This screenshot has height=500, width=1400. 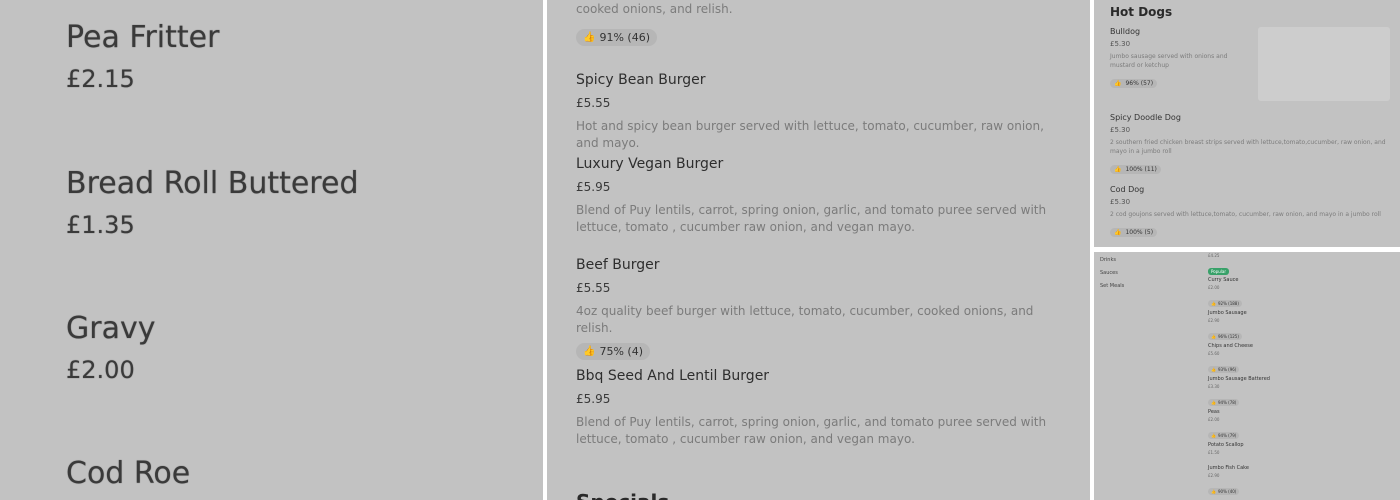 What do you see at coordinates (1298, 265) in the screenshot?
I see `menu-item: £4.25 Popular` at bounding box center [1298, 265].